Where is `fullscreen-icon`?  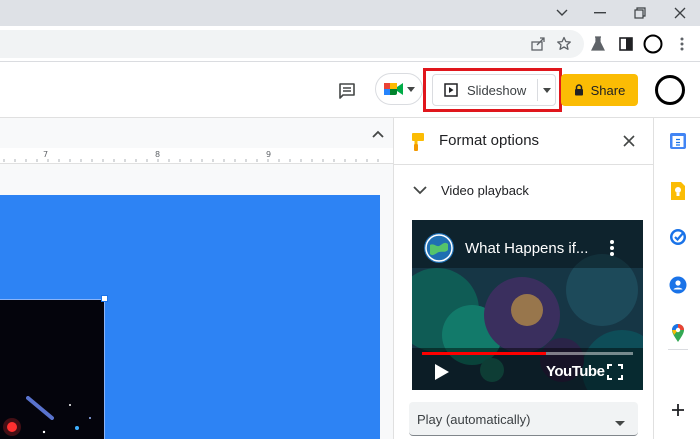 fullscreen-icon is located at coordinates (615, 372).